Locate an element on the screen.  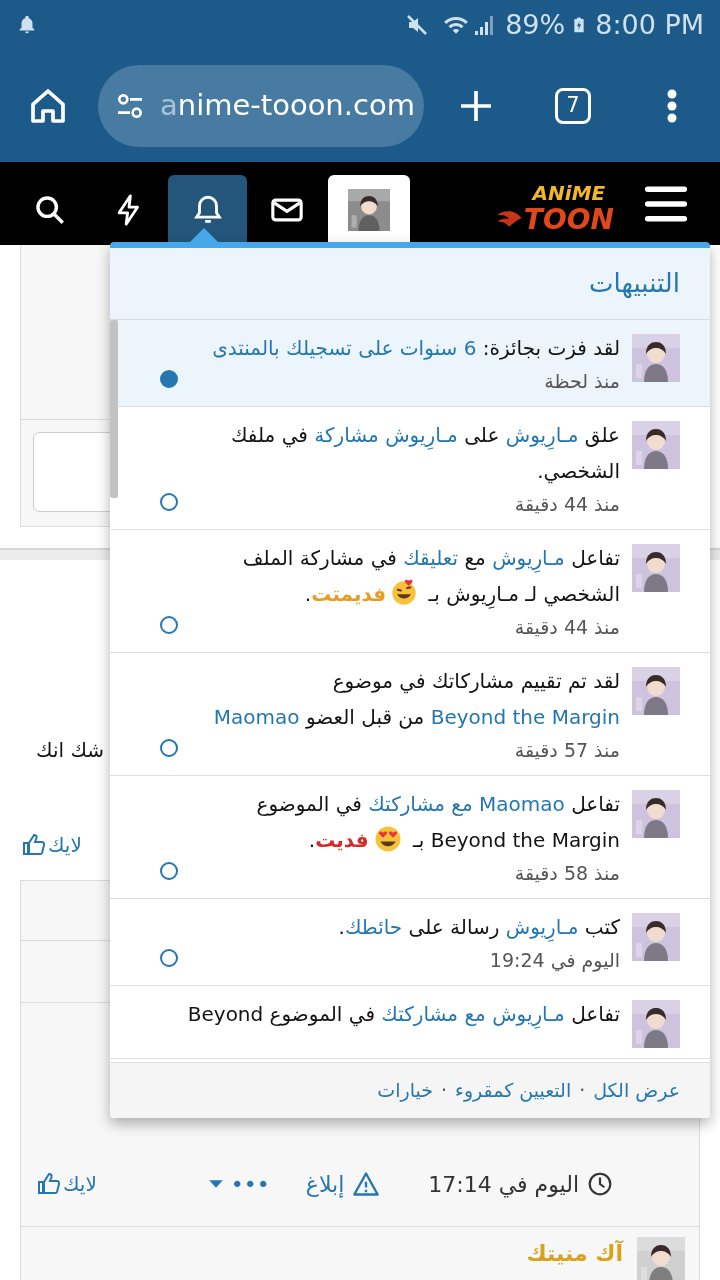
site-logo: ANiME TOON is located at coordinates (553, 203).